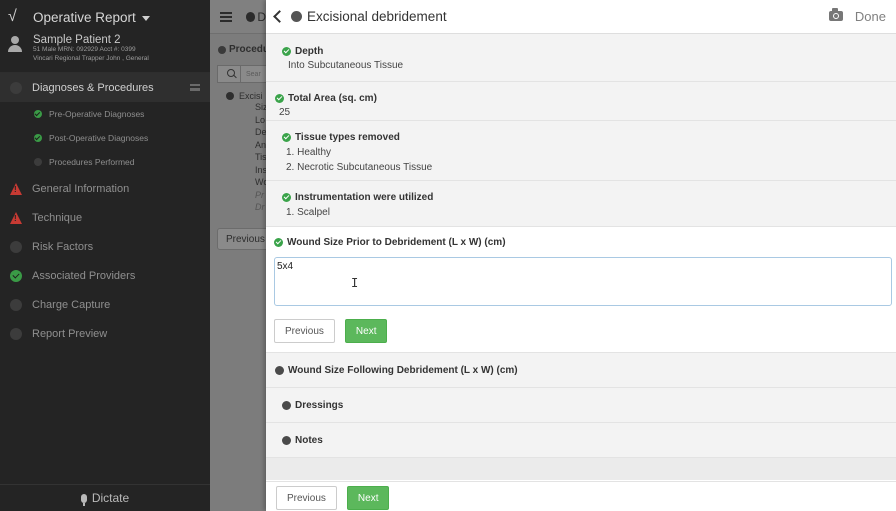 This screenshot has width=896, height=511. What do you see at coordinates (581, 405) in the screenshot?
I see `field-row-dressings: Dressings` at bounding box center [581, 405].